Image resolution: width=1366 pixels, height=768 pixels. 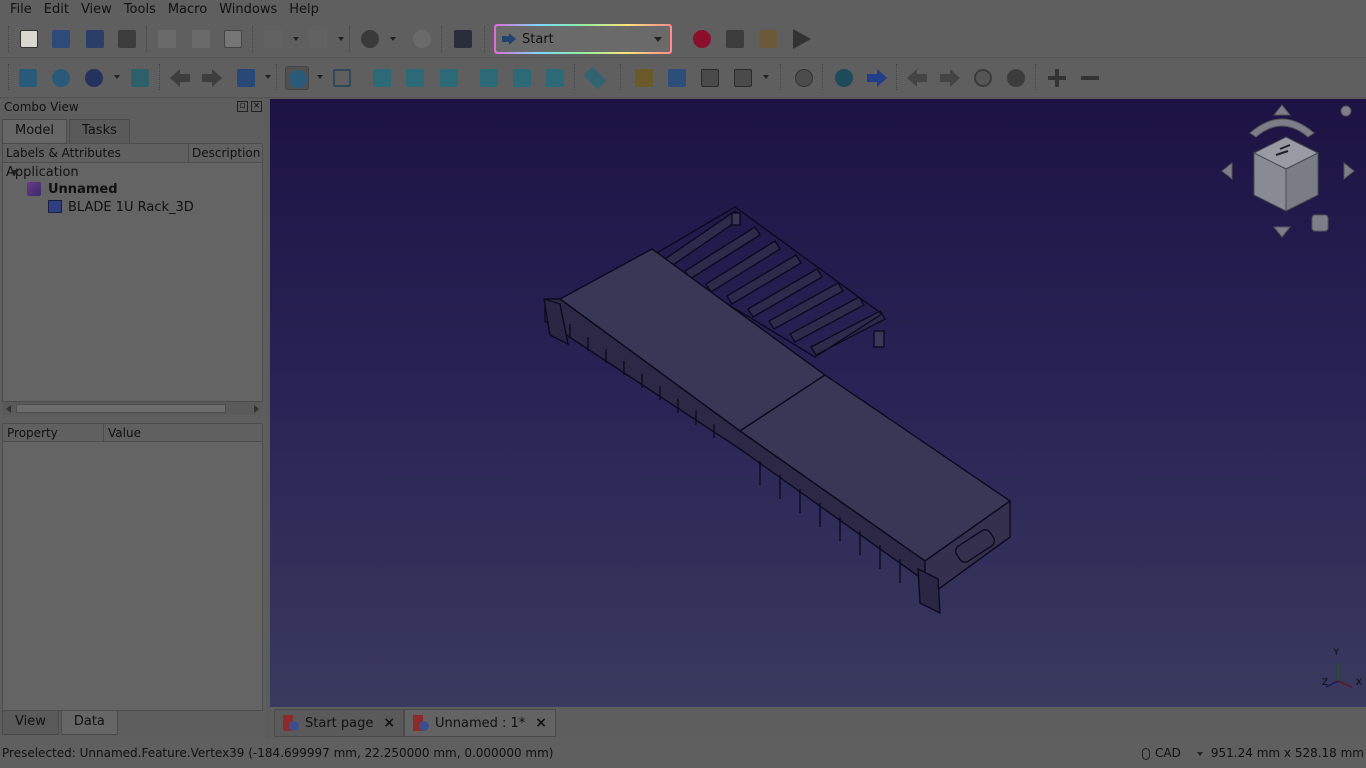 What do you see at coordinates (61, 39) in the screenshot?
I see `open-button` at bounding box center [61, 39].